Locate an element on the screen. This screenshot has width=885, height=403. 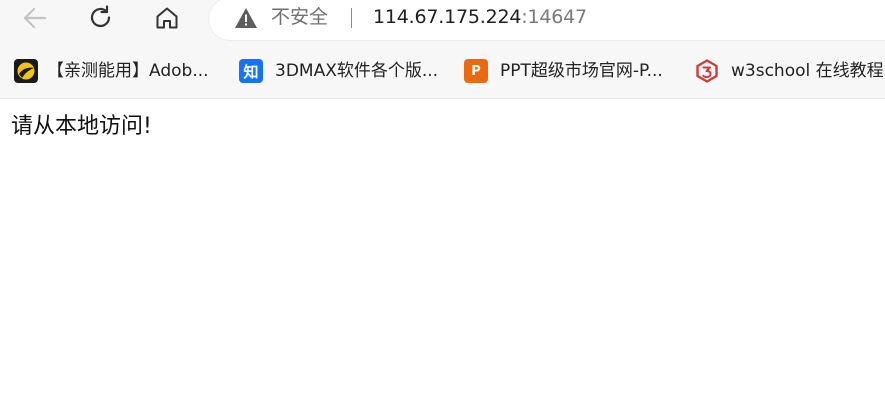
home-icon is located at coordinates (167, 18).